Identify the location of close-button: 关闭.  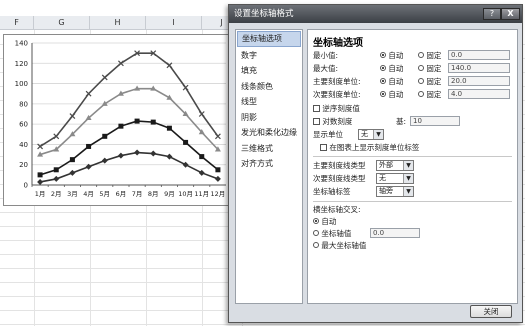
(491, 311).